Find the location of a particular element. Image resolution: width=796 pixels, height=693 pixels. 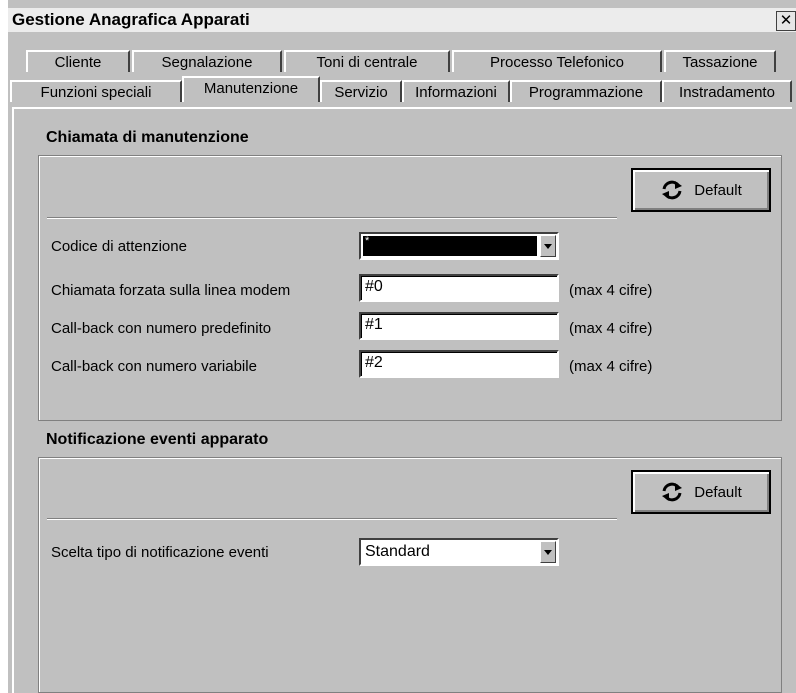

tab-toni-di-centrale: Toni di centrale is located at coordinates (367, 61).